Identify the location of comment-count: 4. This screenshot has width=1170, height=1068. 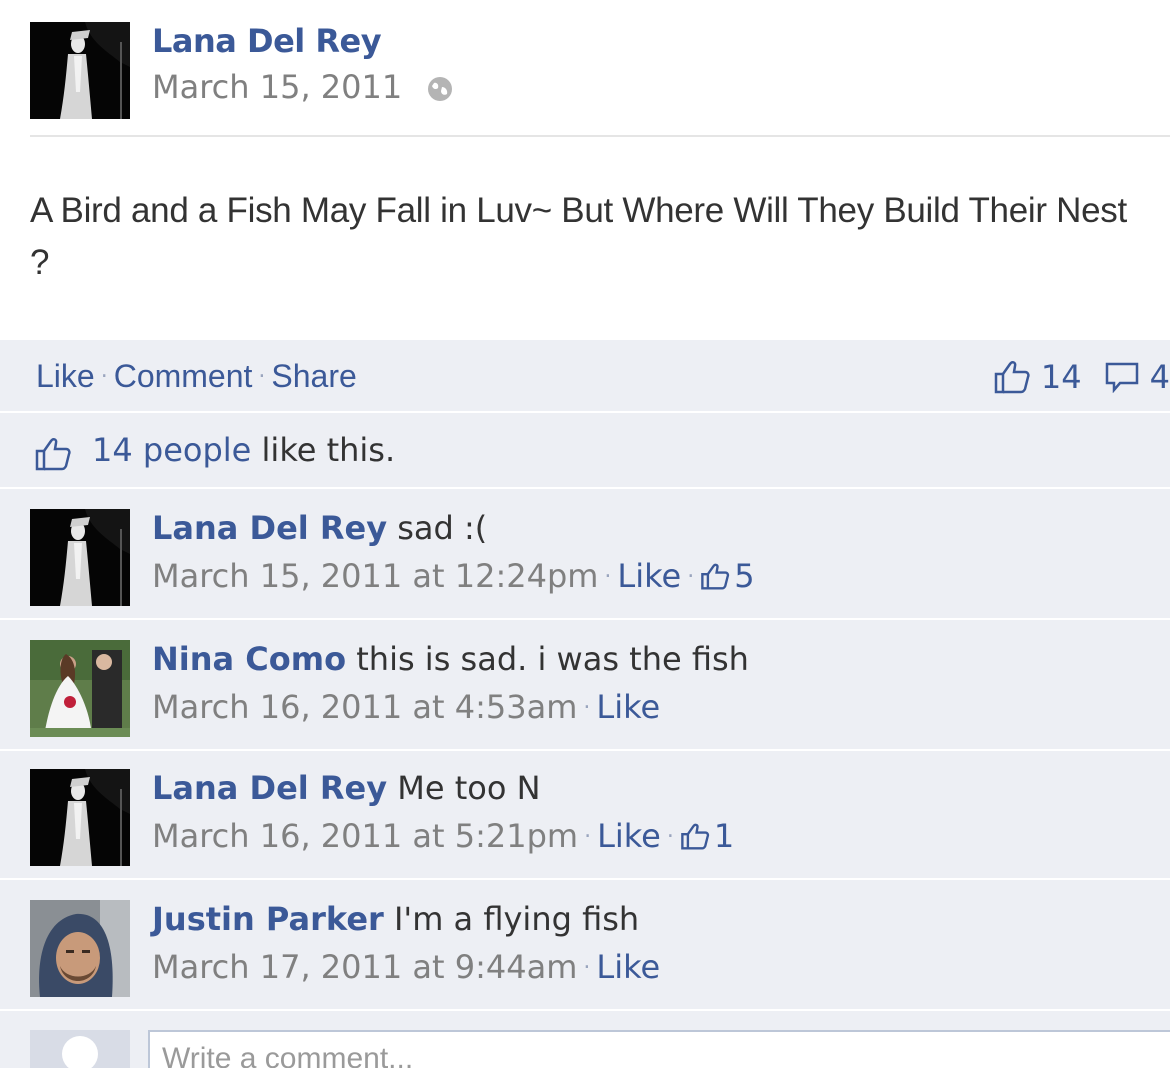
(1160, 377).